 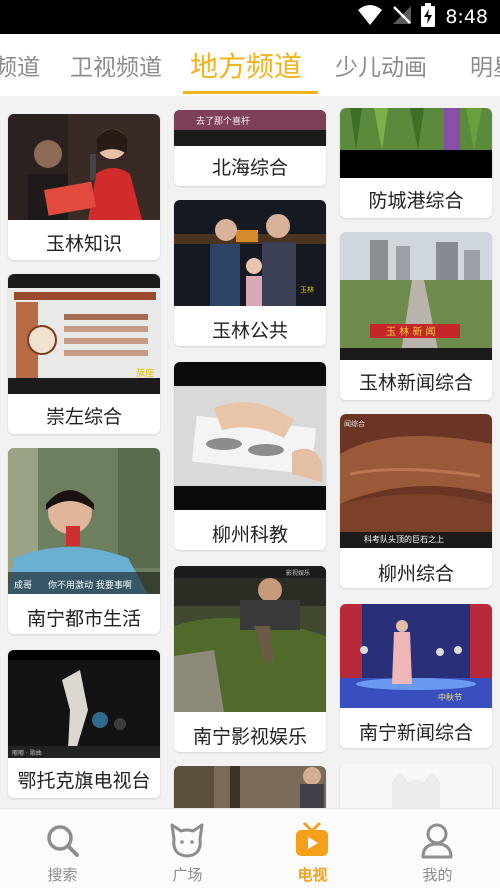 I want to click on channel-card: 成哥 你不用激动 我要事啊 南宁都市生活, so click(x=84, y=541).